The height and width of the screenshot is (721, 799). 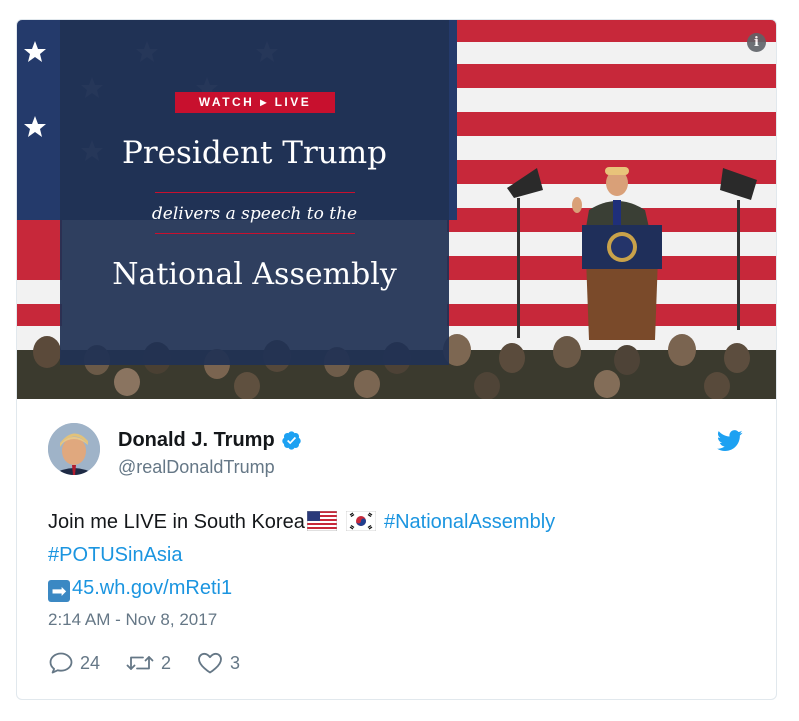 What do you see at coordinates (152, 588) in the screenshot?
I see `tweet-link: 45.wh.gov/mReti1` at bounding box center [152, 588].